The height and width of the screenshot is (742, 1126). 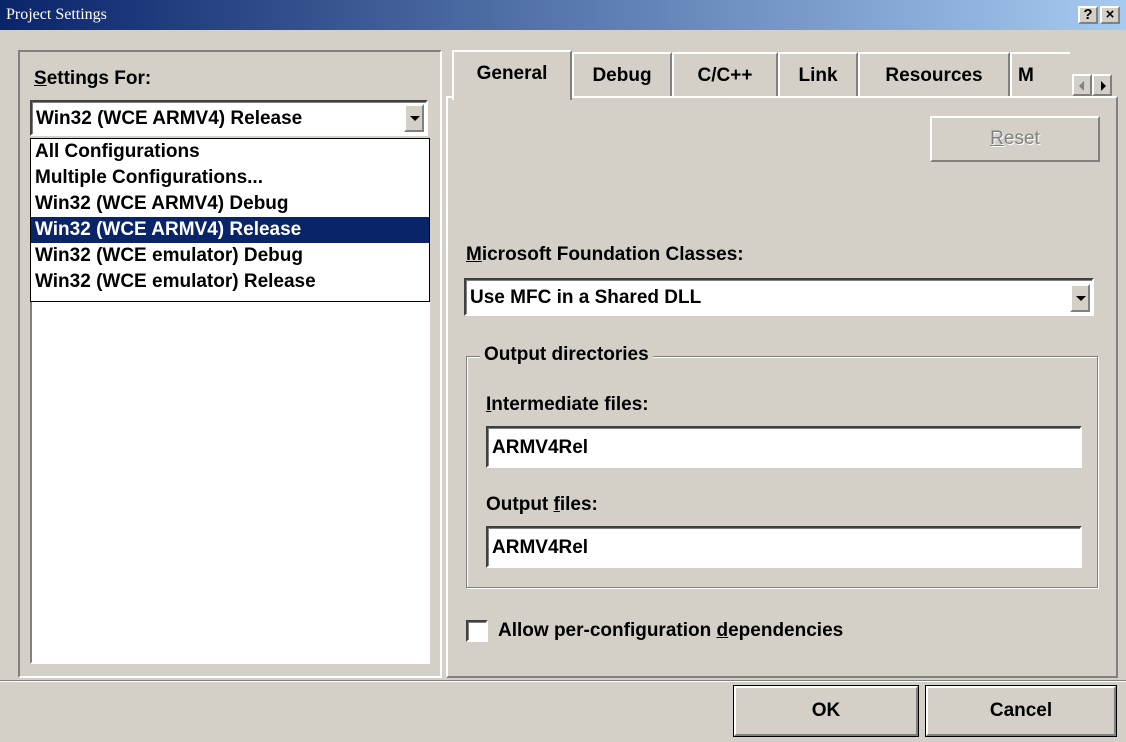 What do you see at coordinates (670, 631) in the screenshot?
I see `per-config-dependencies-label: Allow per-configuration dependencies` at bounding box center [670, 631].